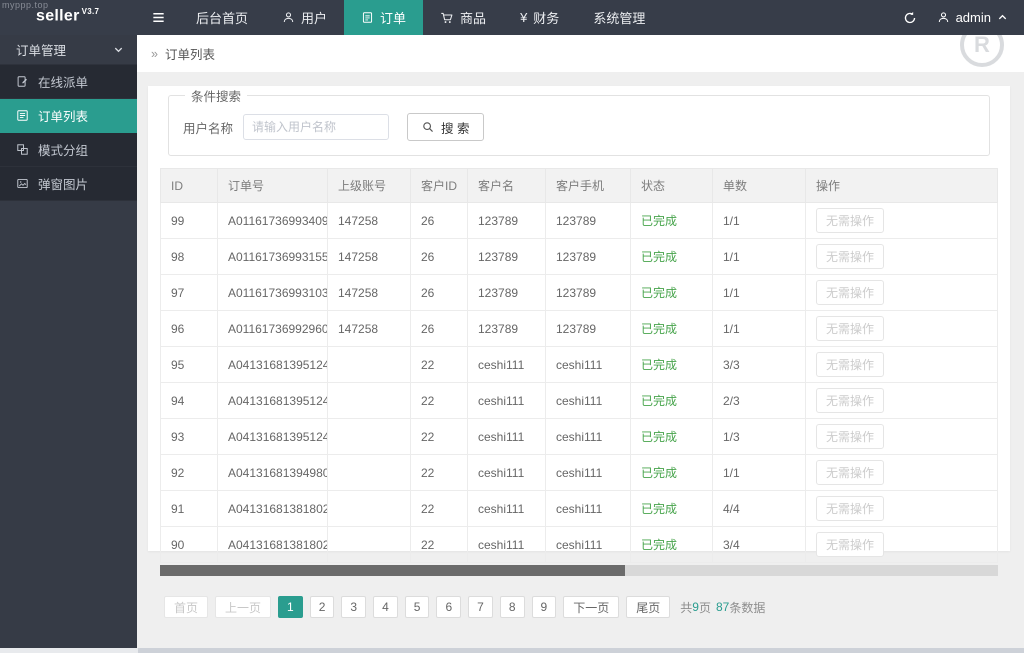 Image resolution: width=1024 pixels, height=653 pixels. What do you see at coordinates (591, 607) in the screenshot?
I see `page-next-button: 下一页` at bounding box center [591, 607].